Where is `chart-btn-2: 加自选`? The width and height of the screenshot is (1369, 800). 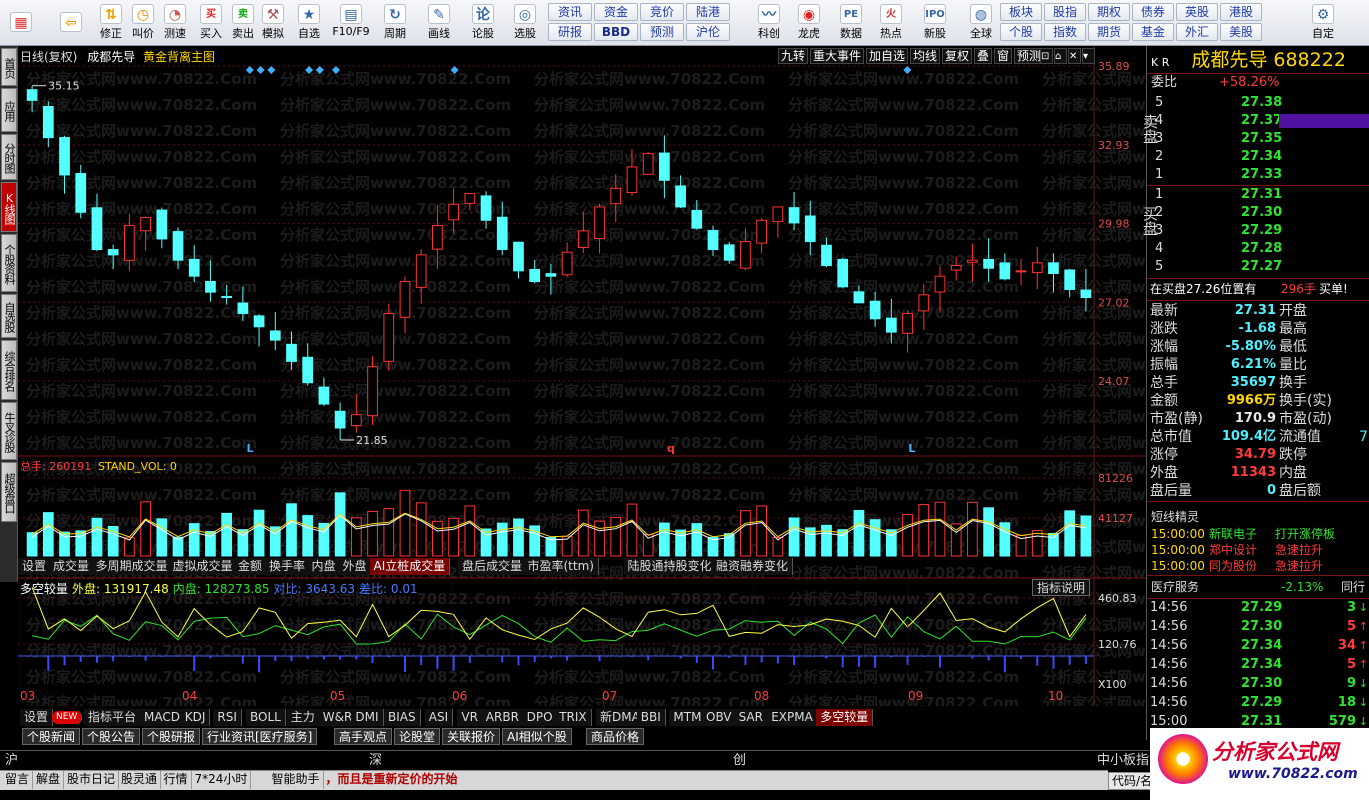 chart-btn-2: 加自选 is located at coordinates (887, 56).